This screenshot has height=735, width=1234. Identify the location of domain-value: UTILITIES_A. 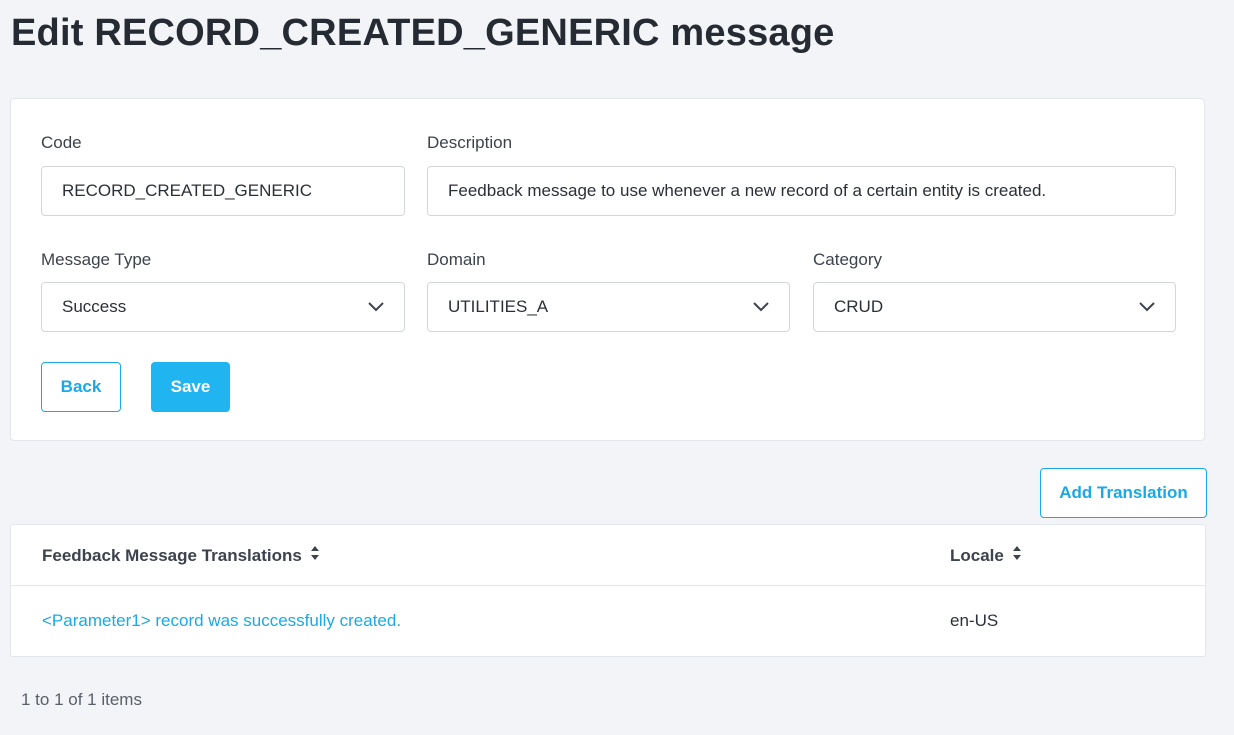
(498, 306).